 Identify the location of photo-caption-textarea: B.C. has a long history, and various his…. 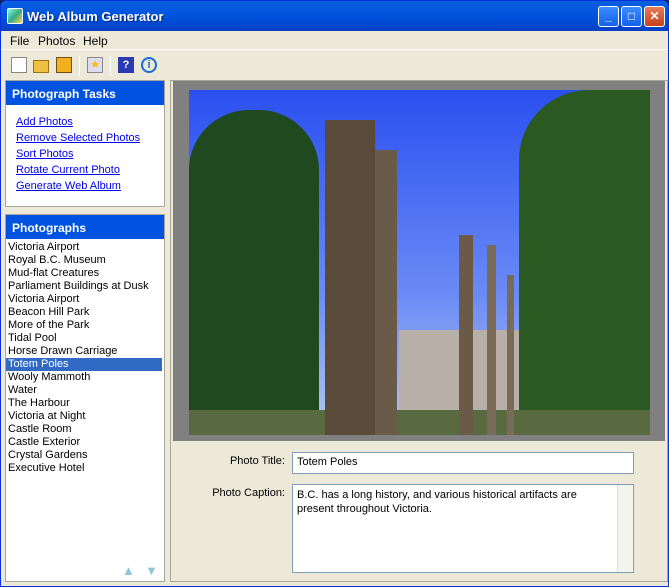
(463, 528).